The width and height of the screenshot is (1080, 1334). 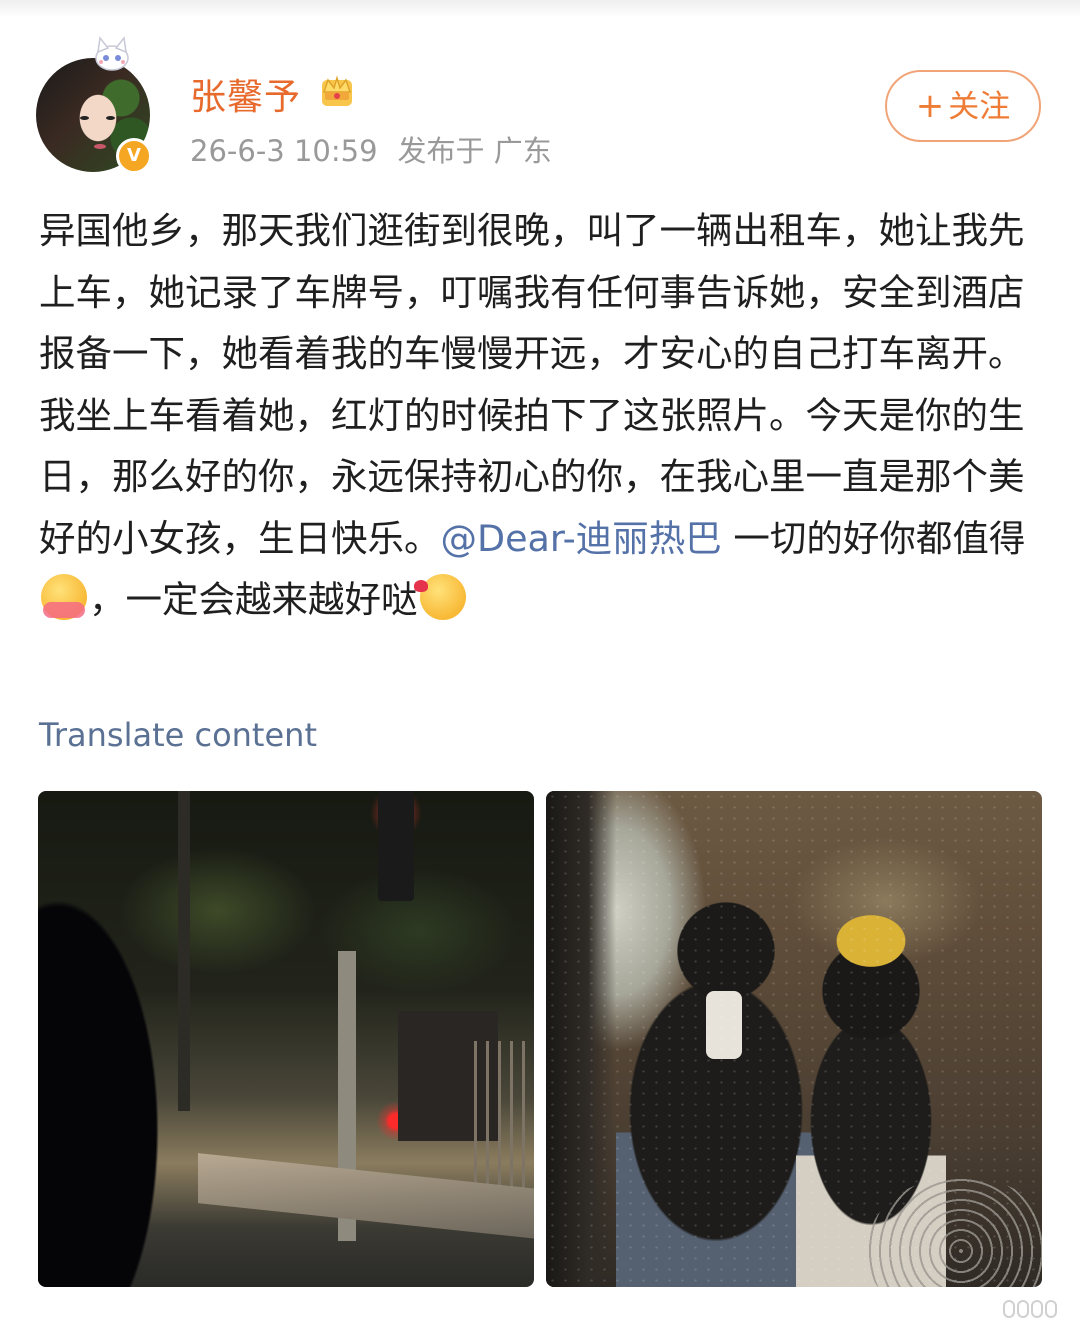 I want to click on post-location: 发布于 广东, so click(x=474, y=151).